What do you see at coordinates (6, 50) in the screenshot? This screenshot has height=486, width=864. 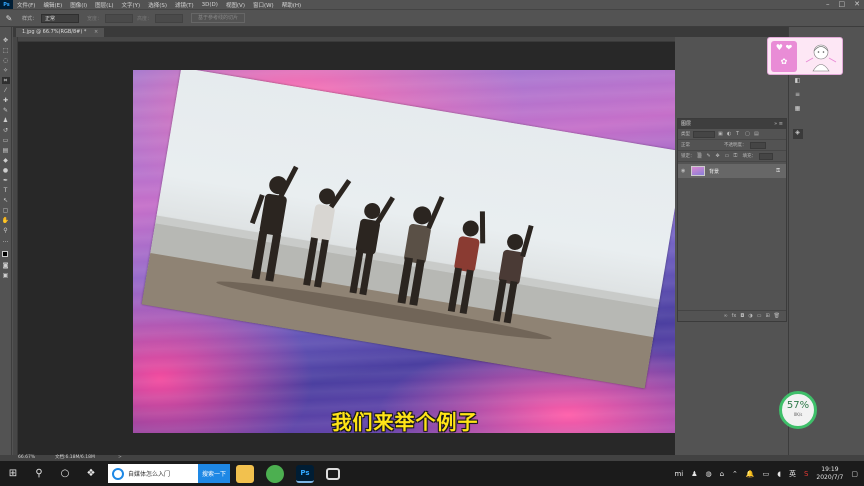 I see `marquee-tool-icon: ⬚` at bounding box center [6, 50].